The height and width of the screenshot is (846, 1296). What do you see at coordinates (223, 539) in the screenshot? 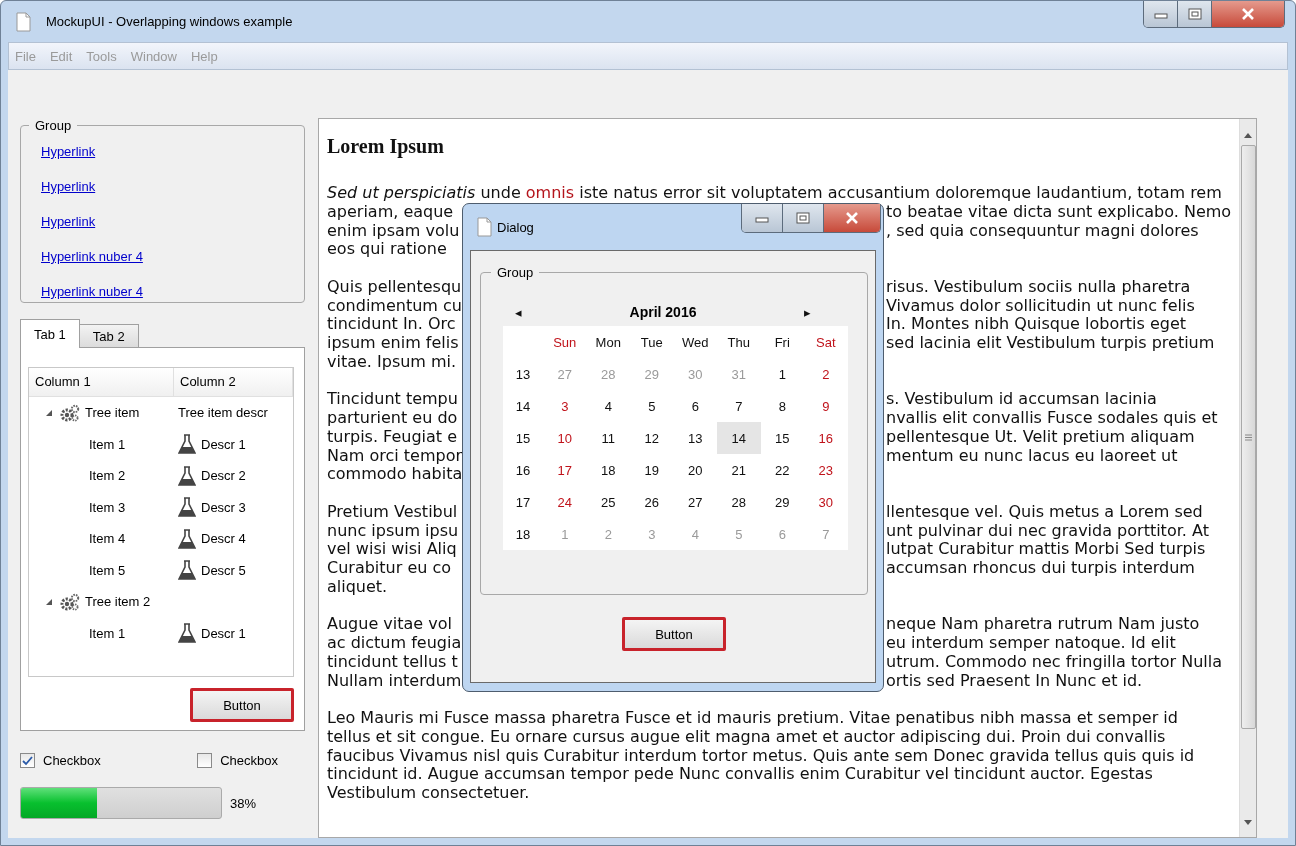
I see `tree-item-description: Descr 4` at bounding box center [223, 539].